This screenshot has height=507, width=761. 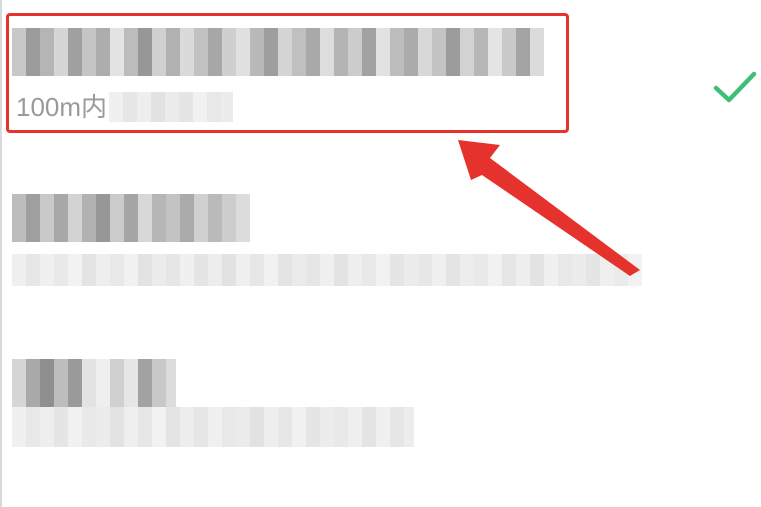 I want to click on distance-label: 100m内, so click(x=62, y=107).